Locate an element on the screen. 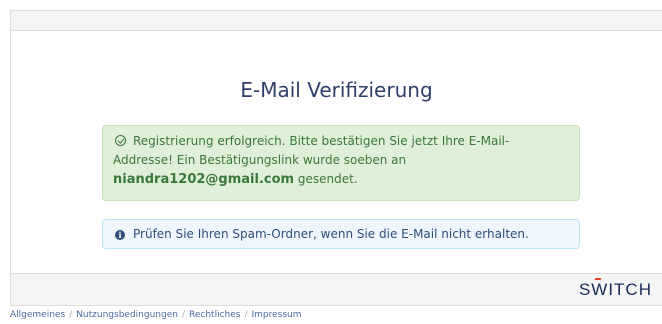 This screenshot has width=662, height=324. panel-header is located at coordinates (336, 21).